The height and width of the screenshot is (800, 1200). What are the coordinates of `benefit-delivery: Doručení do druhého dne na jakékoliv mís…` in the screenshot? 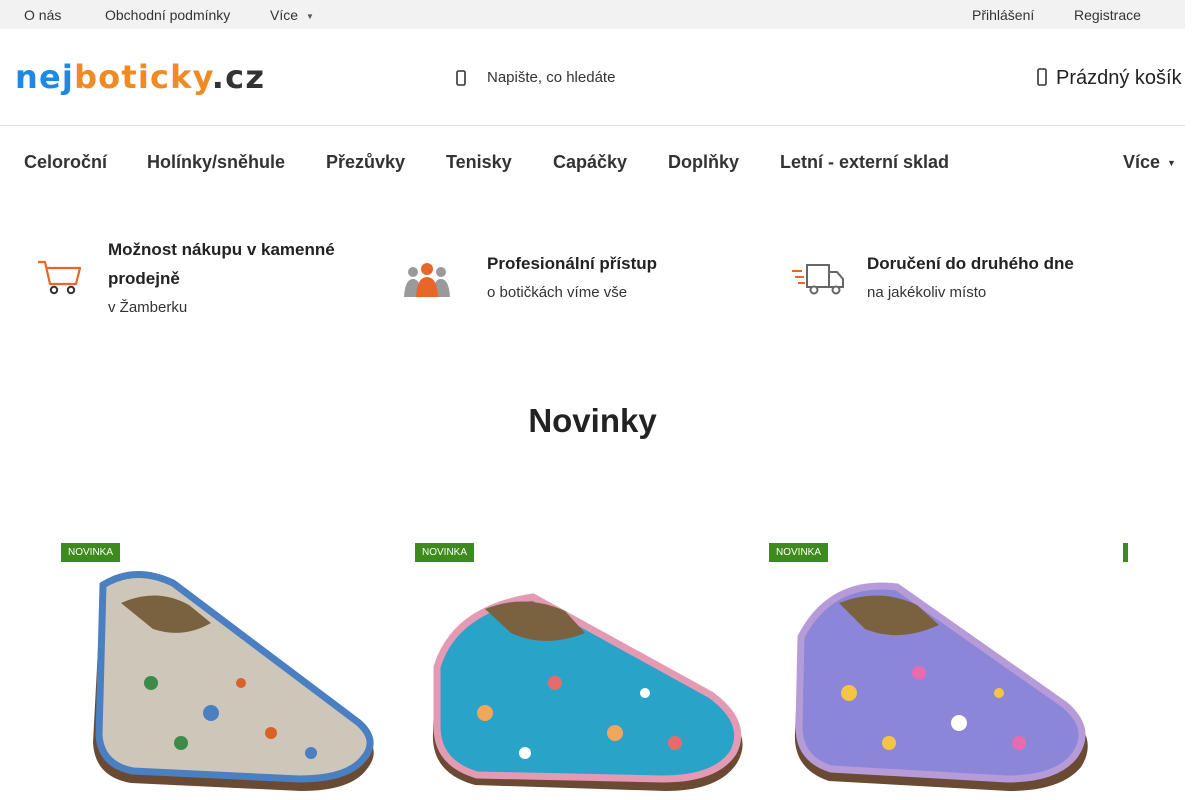 It's located at (1017, 278).